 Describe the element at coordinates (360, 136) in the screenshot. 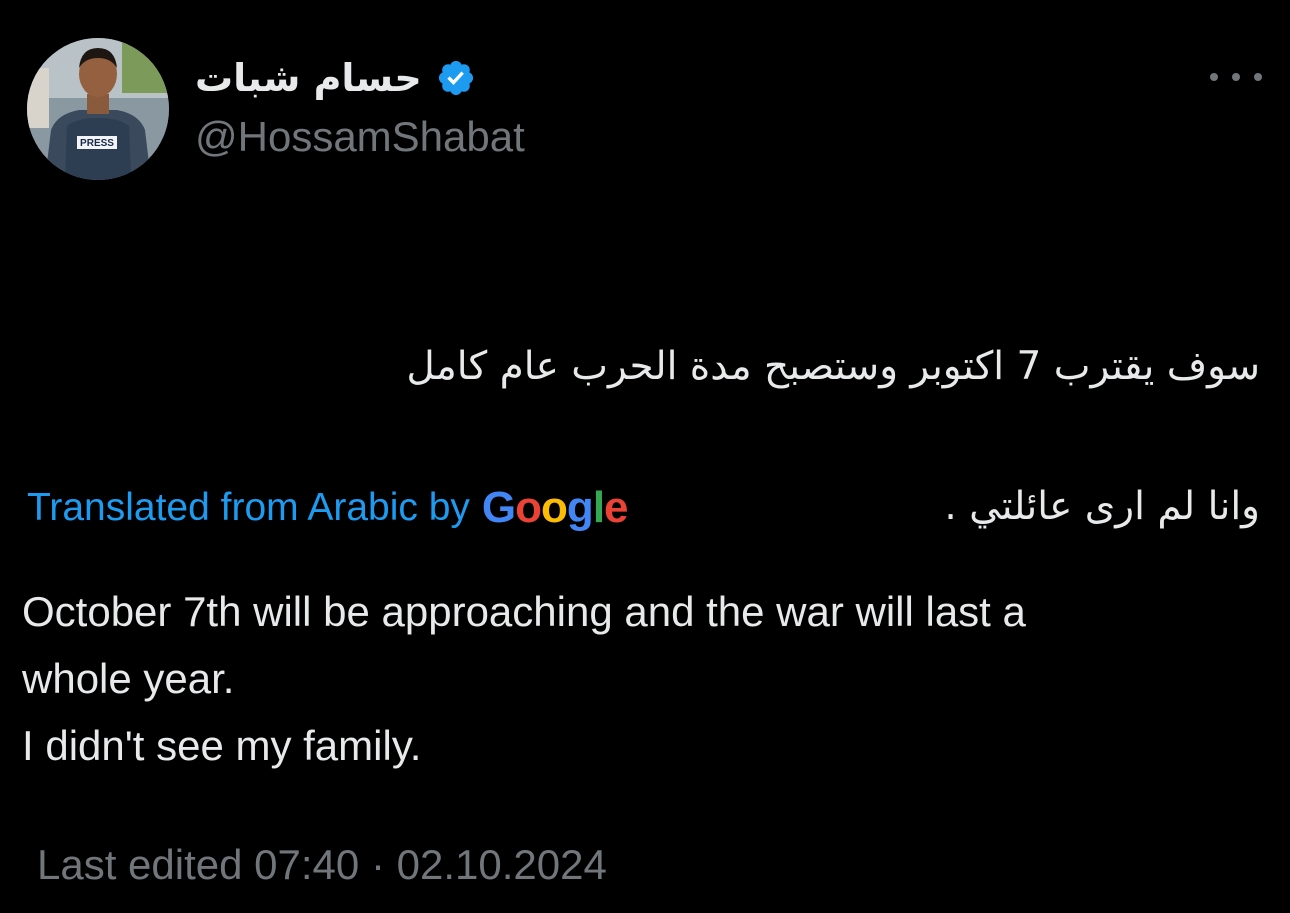

I see `author-handle: @HossamShabat` at that location.